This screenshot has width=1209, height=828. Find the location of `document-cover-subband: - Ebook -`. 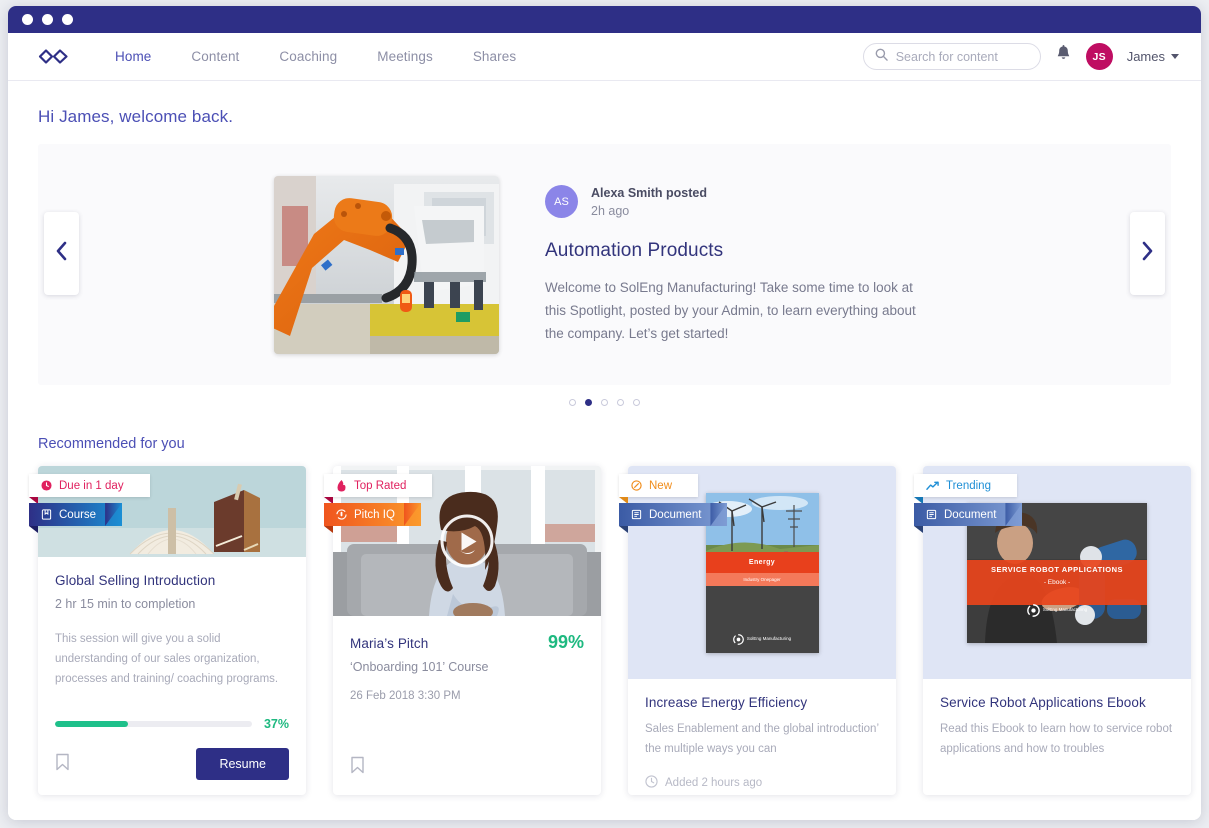

document-cover-subband: - Ebook - is located at coordinates (1057, 582).